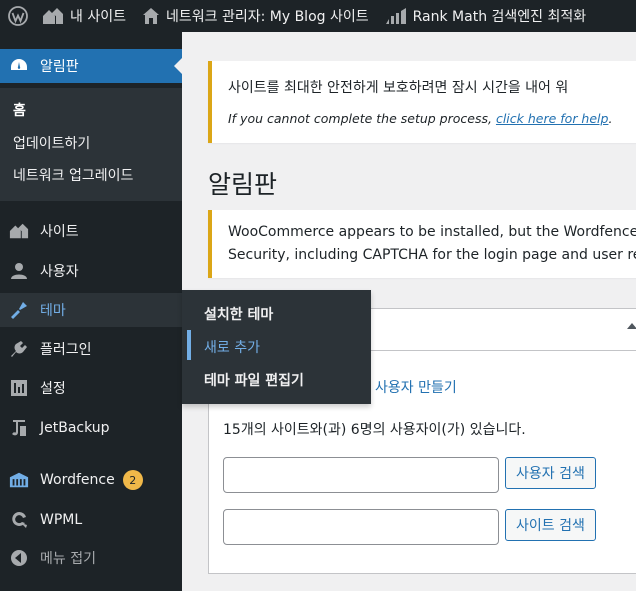 The height and width of the screenshot is (591, 636). What do you see at coordinates (53, 389) in the screenshot?
I see `sidebar-item-settings-label: 설정` at bounding box center [53, 389].